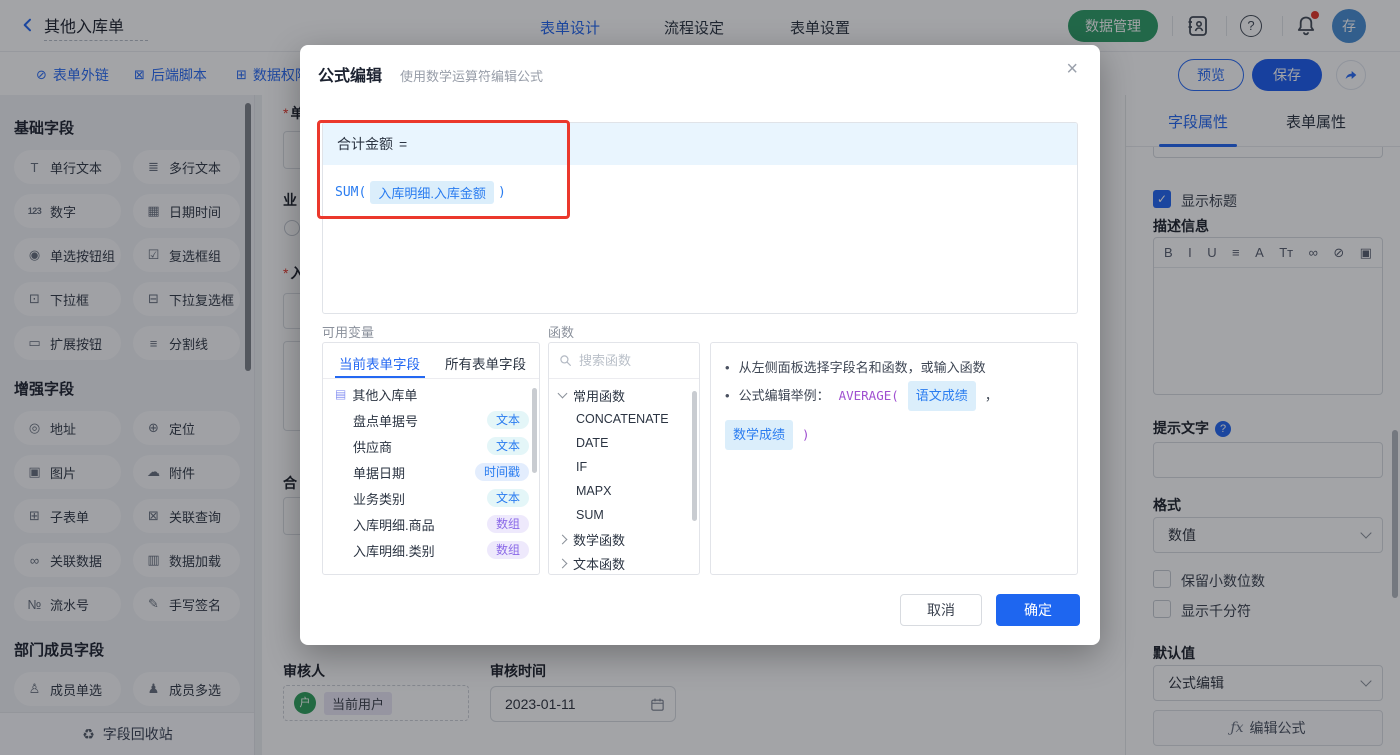 The height and width of the screenshot is (755, 1400). I want to click on formula-editor: 合计金额 = SUM( 入库明细.入库金额 ), so click(700, 218).